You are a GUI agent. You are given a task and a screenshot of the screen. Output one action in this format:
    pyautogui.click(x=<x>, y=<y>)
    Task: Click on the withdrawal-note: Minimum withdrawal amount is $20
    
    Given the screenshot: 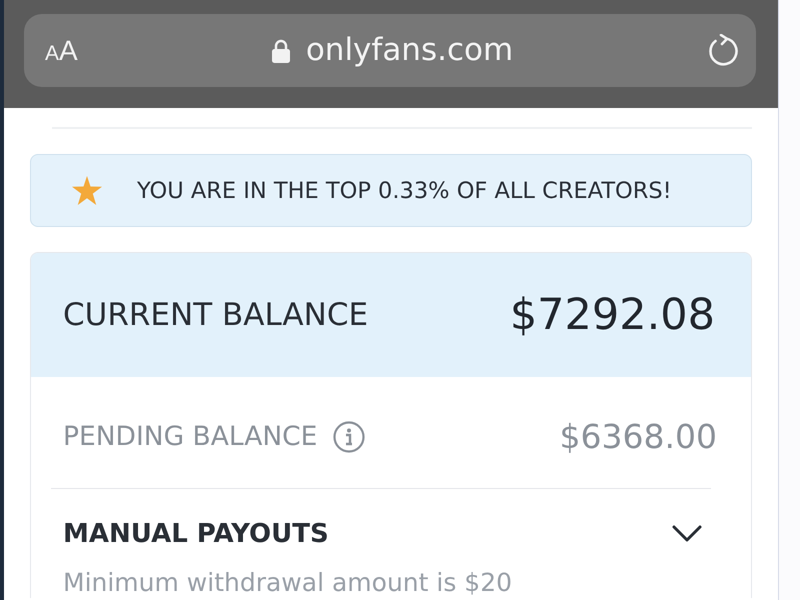 What is the action you would take?
    pyautogui.click(x=288, y=583)
    